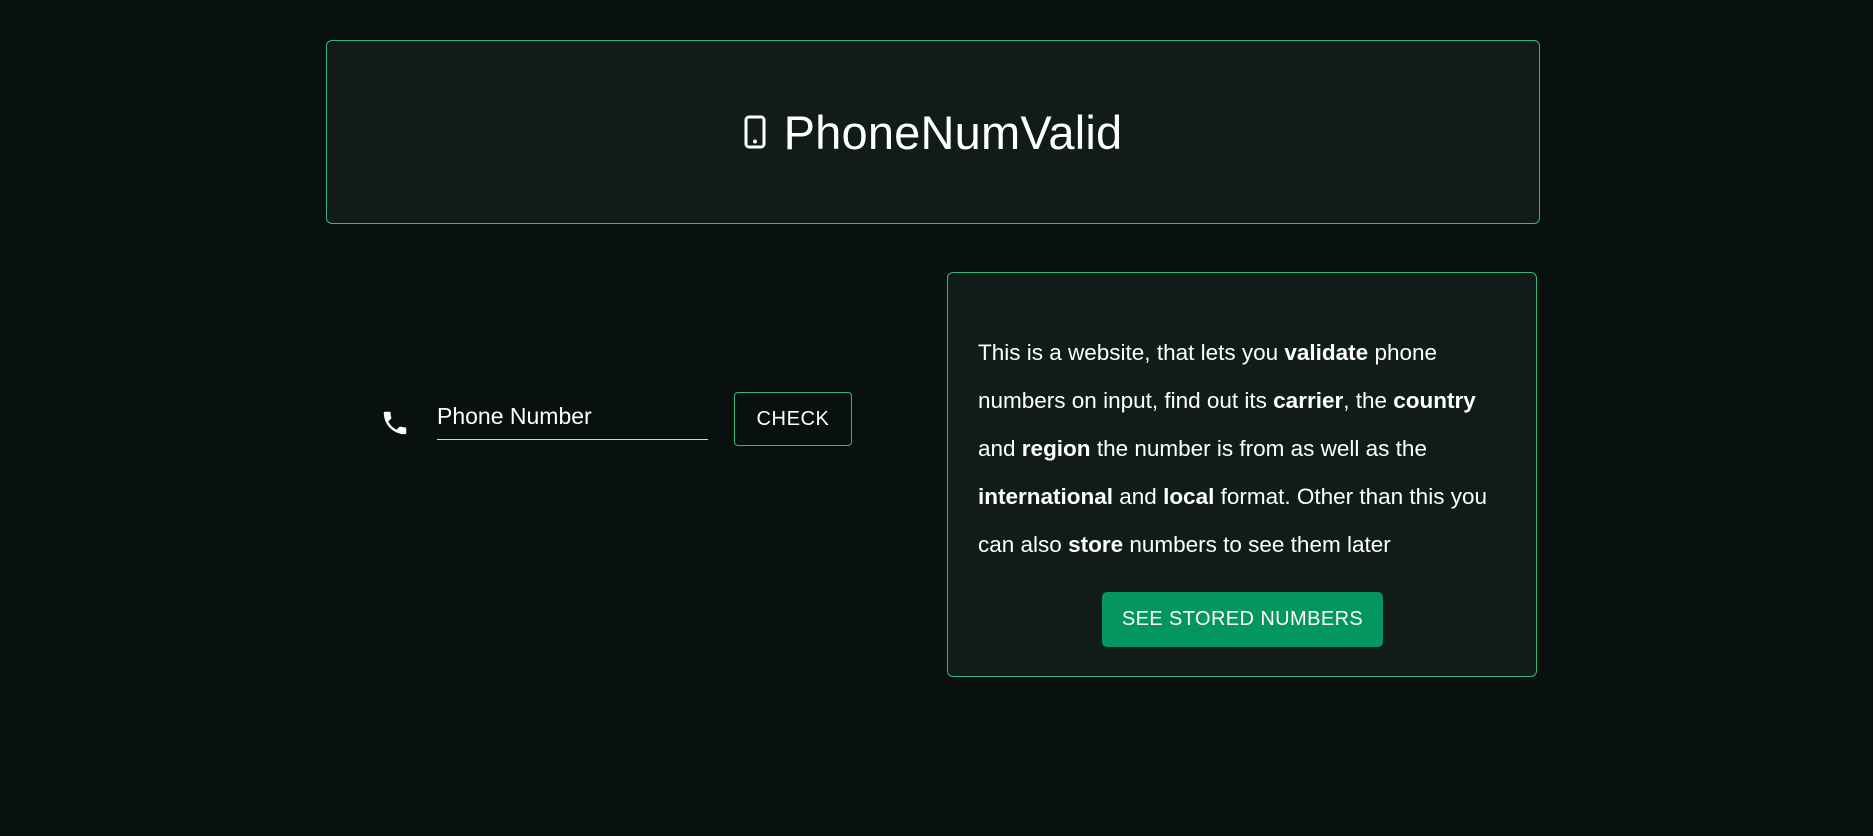 Image resolution: width=1873 pixels, height=836 pixels. What do you see at coordinates (1189, 496) in the screenshot?
I see `info-keyword: local` at bounding box center [1189, 496].